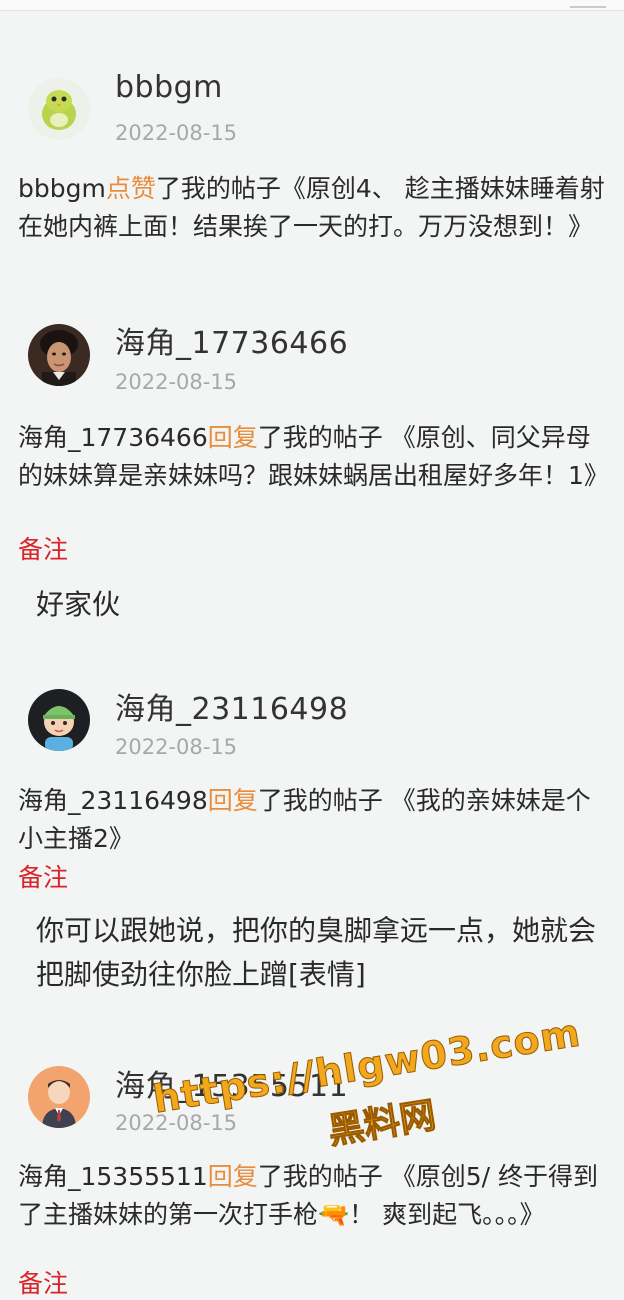 The height and width of the screenshot is (1300, 624). What do you see at coordinates (113, 1176) in the screenshot?
I see `actor-name: 海角_15355511` at bounding box center [113, 1176].